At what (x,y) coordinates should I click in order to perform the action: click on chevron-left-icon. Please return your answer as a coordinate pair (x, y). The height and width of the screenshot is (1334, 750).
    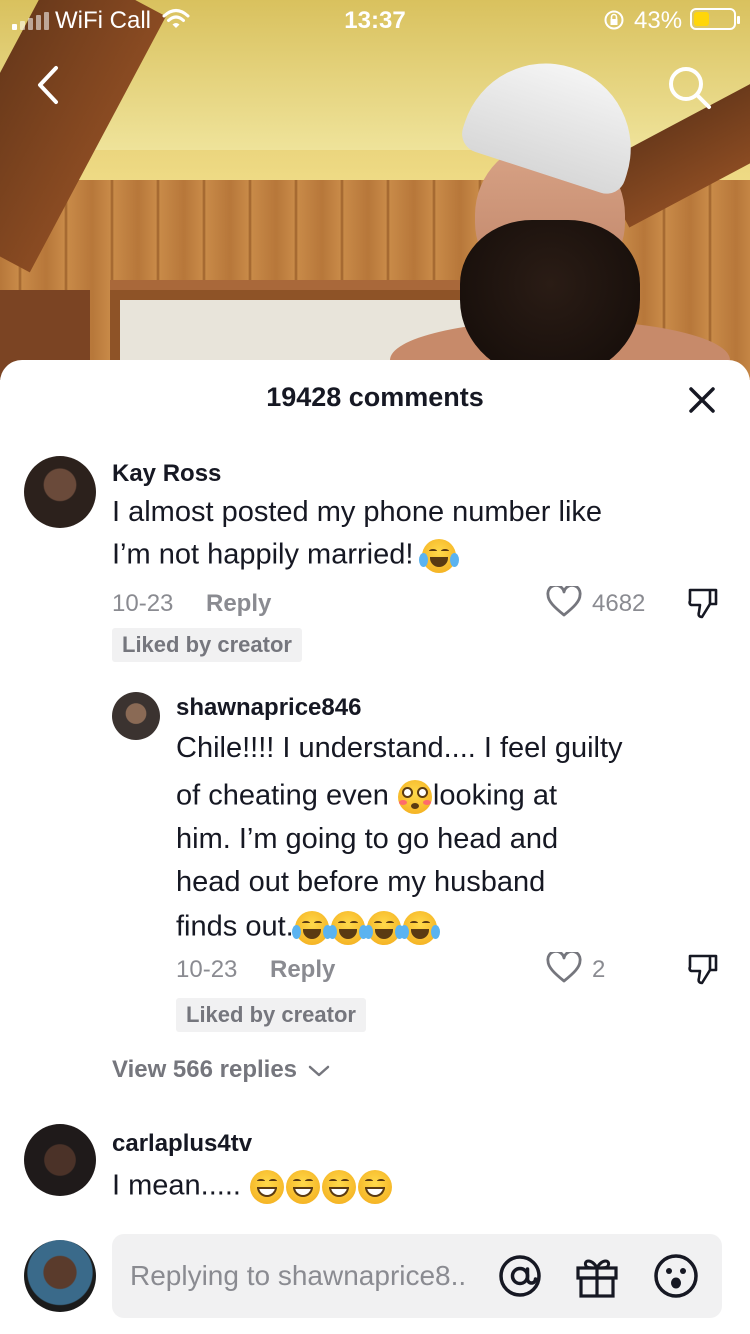
    Looking at the image, I should click on (50, 85).